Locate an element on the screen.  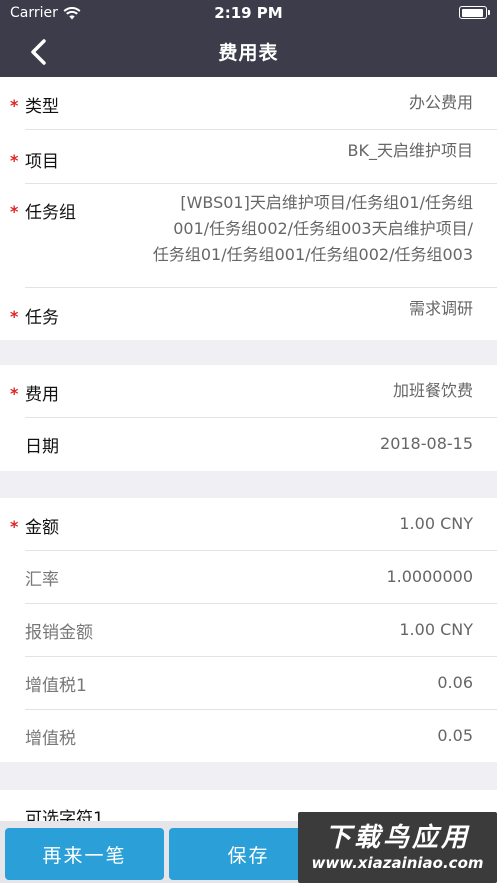
reimburse-amount-value: 1.00 CNY is located at coordinates (436, 629).